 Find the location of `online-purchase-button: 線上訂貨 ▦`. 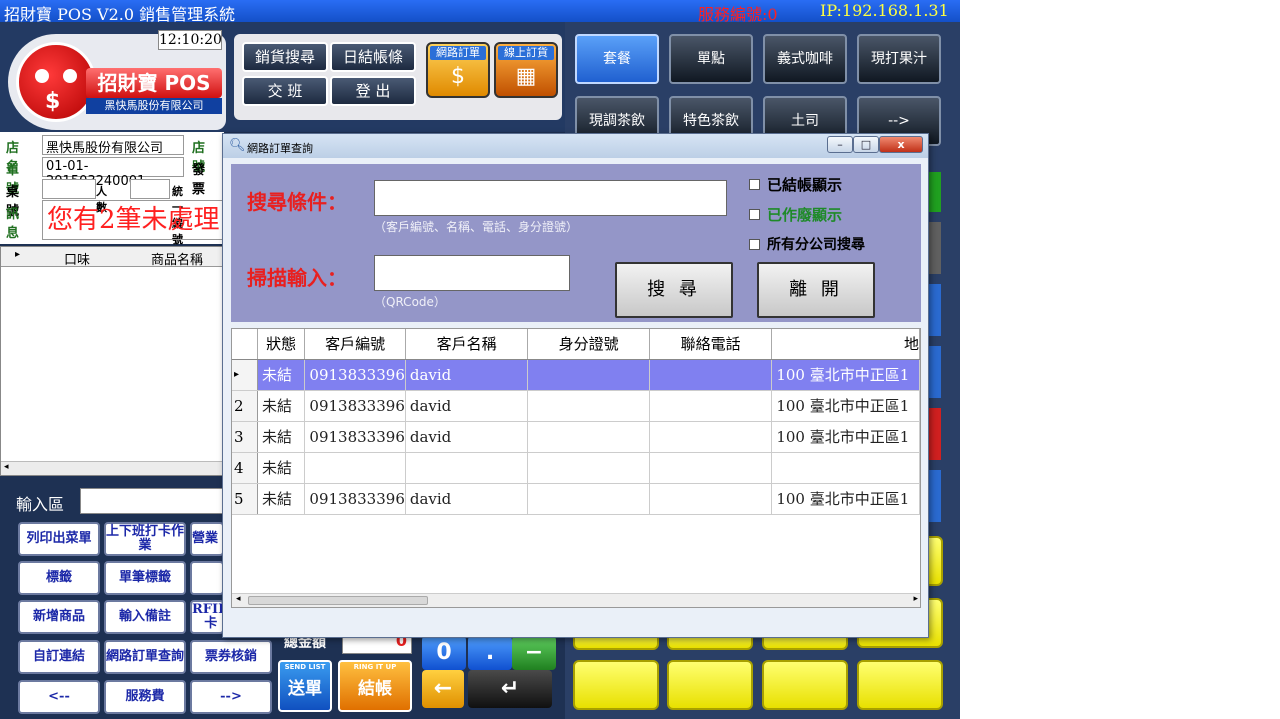

online-purchase-button: 線上訂貨 ▦ is located at coordinates (526, 70).